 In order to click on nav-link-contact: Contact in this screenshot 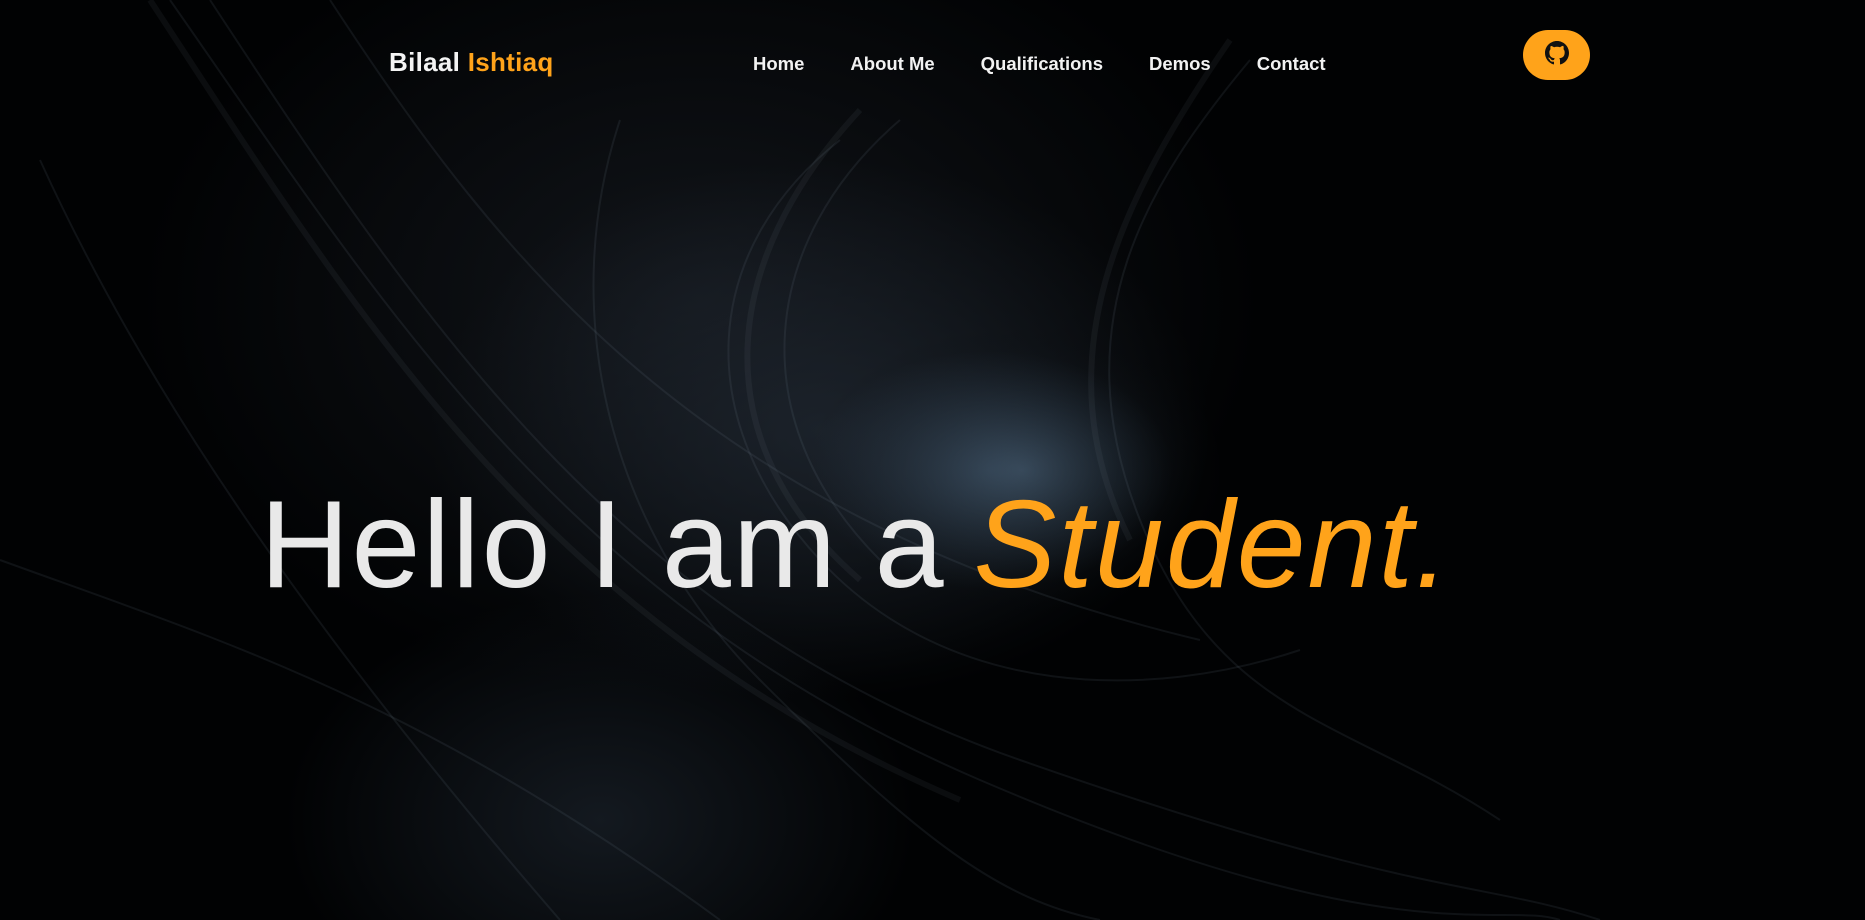, I will do `click(1291, 64)`.